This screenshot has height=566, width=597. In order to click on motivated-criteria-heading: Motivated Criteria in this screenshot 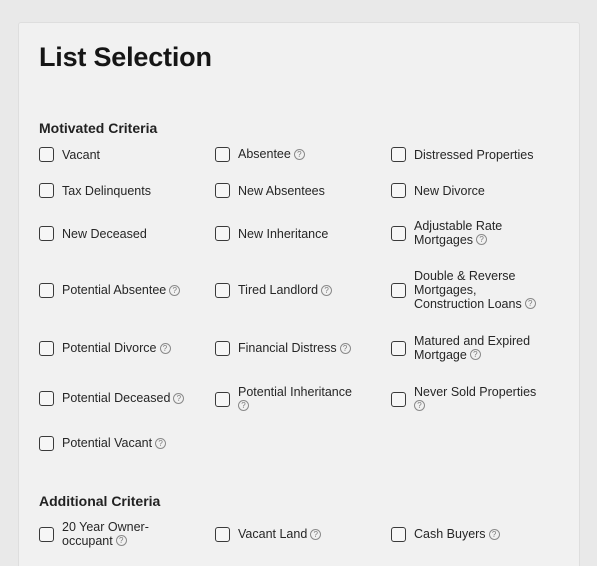, I will do `click(98, 128)`.